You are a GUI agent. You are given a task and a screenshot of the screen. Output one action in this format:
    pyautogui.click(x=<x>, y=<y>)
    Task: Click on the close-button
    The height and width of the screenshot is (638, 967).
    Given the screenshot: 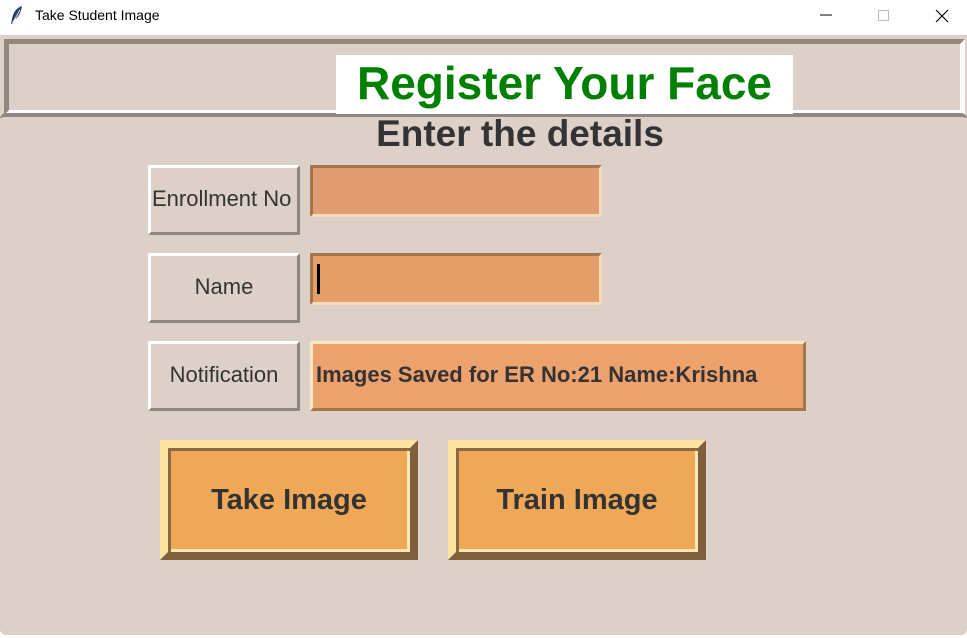 What is the action you would take?
    pyautogui.click(x=940, y=15)
    